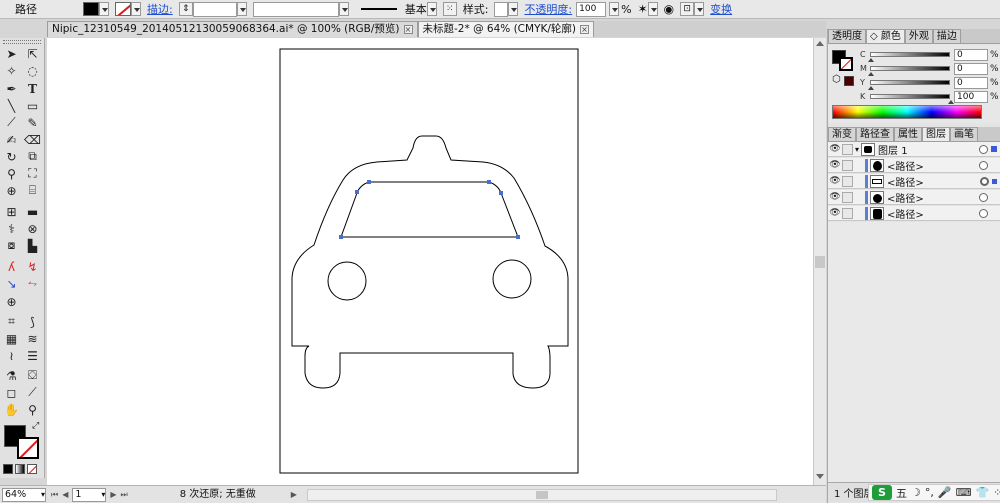 Image resolution: width=1000 pixels, height=503 pixels. Describe the element at coordinates (971, 54) in the screenshot. I see `cyan-value: 0` at that location.